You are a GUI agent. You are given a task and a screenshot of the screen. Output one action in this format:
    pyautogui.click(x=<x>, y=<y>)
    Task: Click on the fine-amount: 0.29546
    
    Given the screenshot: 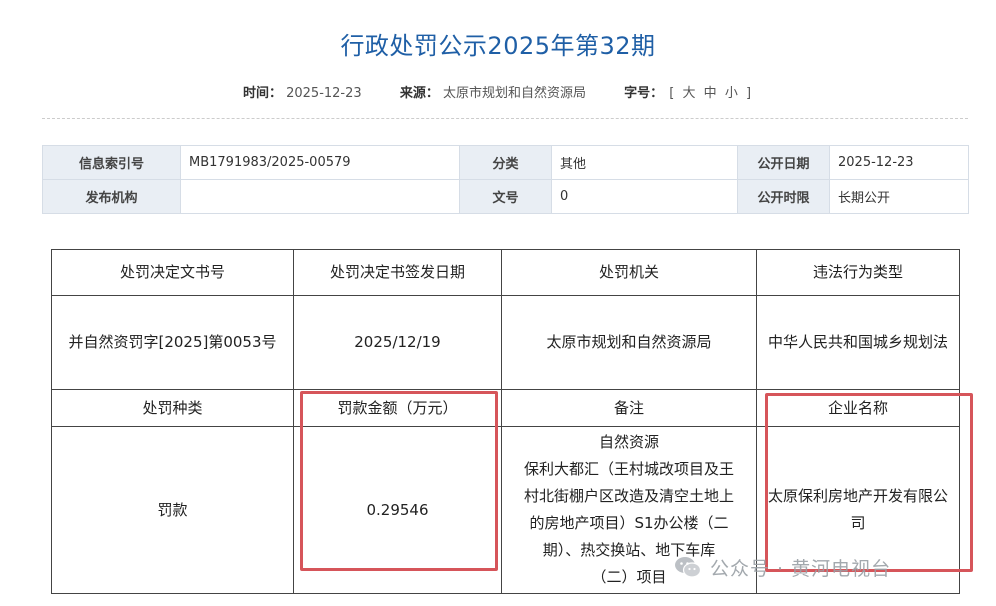 What is the action you would take?
    pyautogui.click(x=397, y=510)
    